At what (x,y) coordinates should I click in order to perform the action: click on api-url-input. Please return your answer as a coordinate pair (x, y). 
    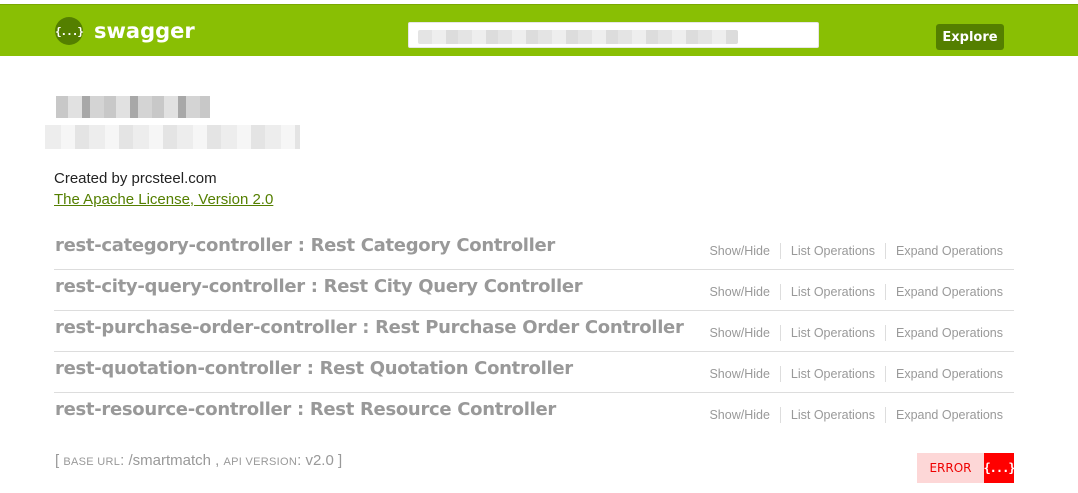
    Looking at the image, I should click on (613, 35).